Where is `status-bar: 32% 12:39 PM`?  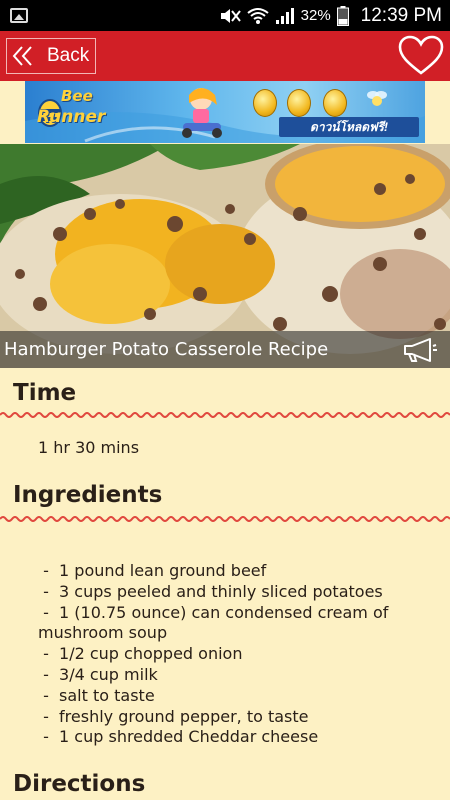
status-bar: 32% 12:39 PM is located at coordinates (225, 15).